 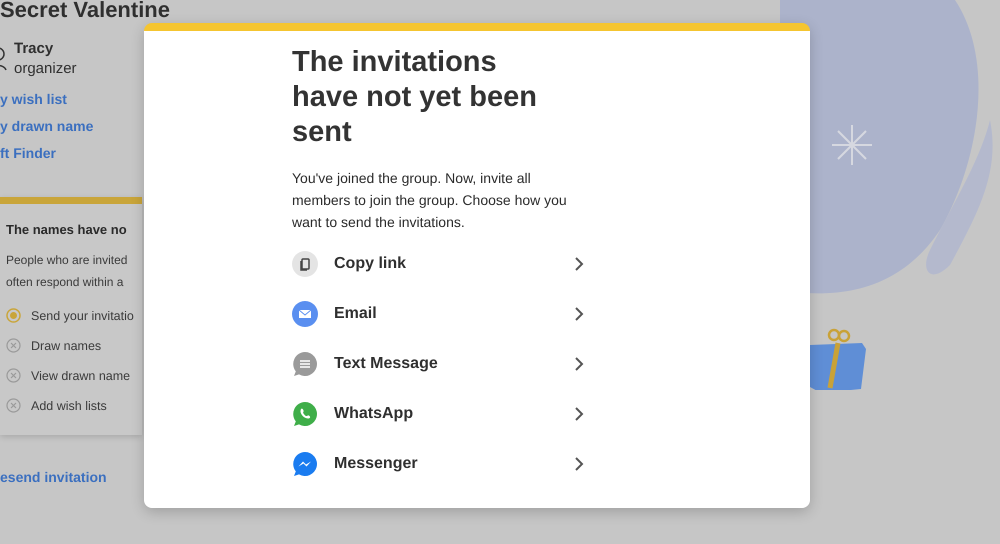 What do you see at coordinates (430, 200) in the screenshot?
I see `dialog-text: You've joined the group. Now, invite all members to join the group. Choose how you want to send the invitations.` at bounding box center [430, 200].